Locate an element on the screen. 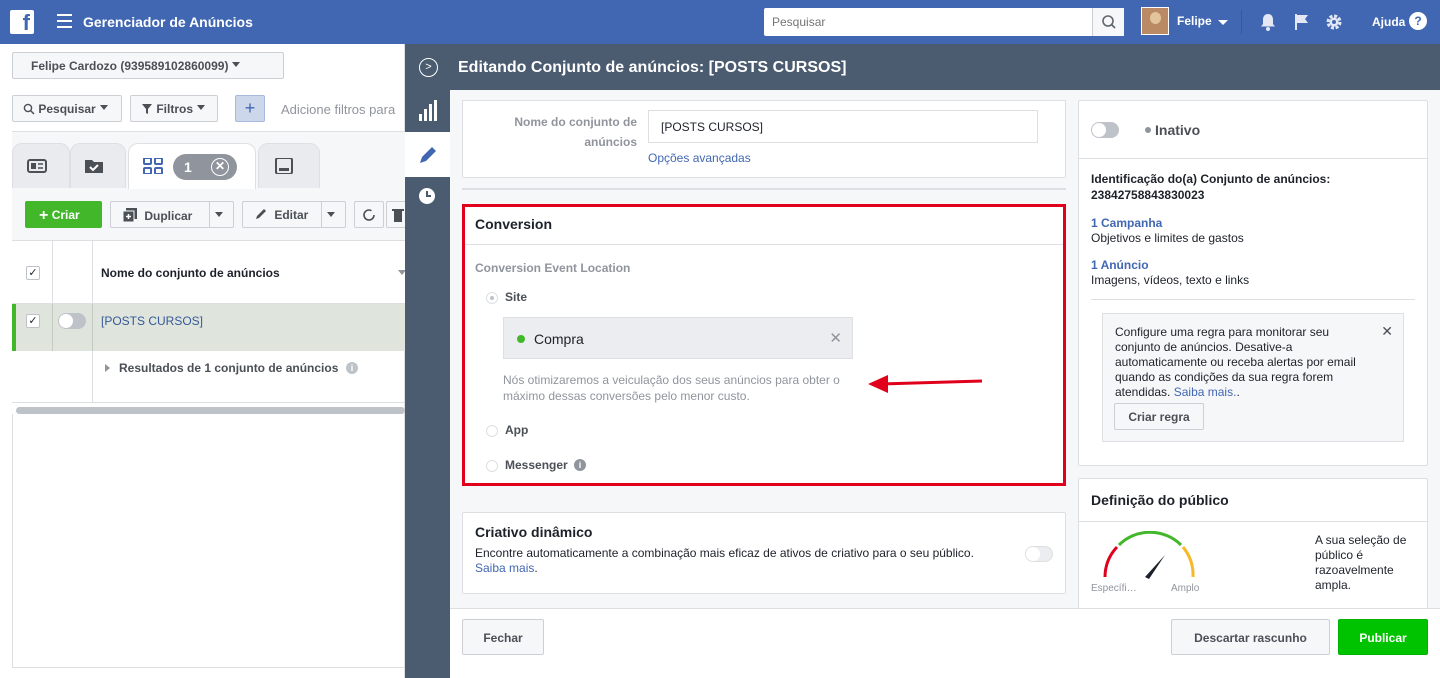 This screenshot has width=1440, height=678. account-selector: Felipe Cardozo (939589102860099) is located at coordinates (148, 65).